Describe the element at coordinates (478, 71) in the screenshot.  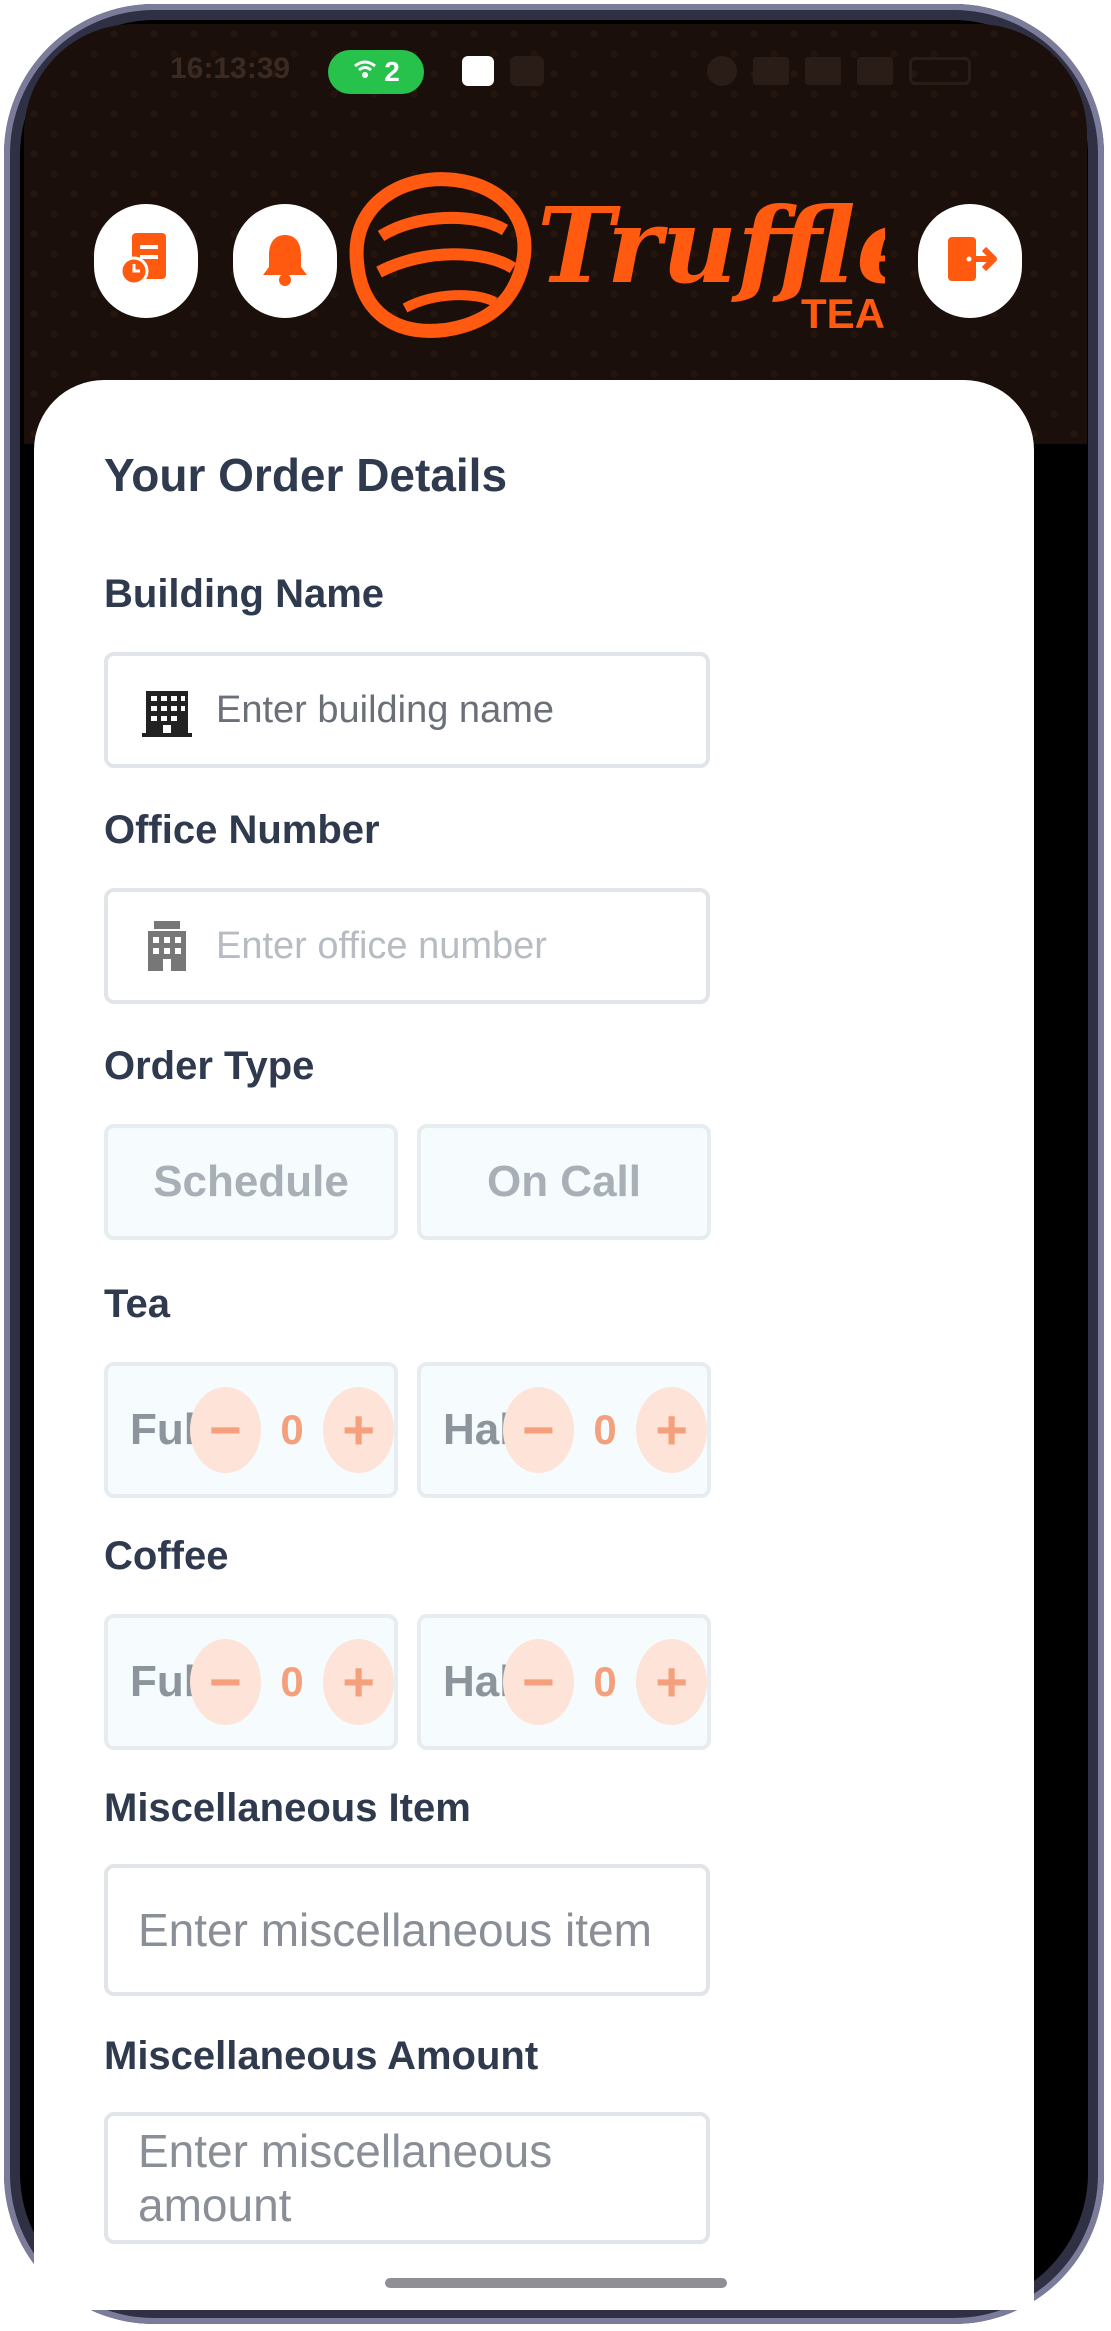
I see `app-notification-icon` at that location.